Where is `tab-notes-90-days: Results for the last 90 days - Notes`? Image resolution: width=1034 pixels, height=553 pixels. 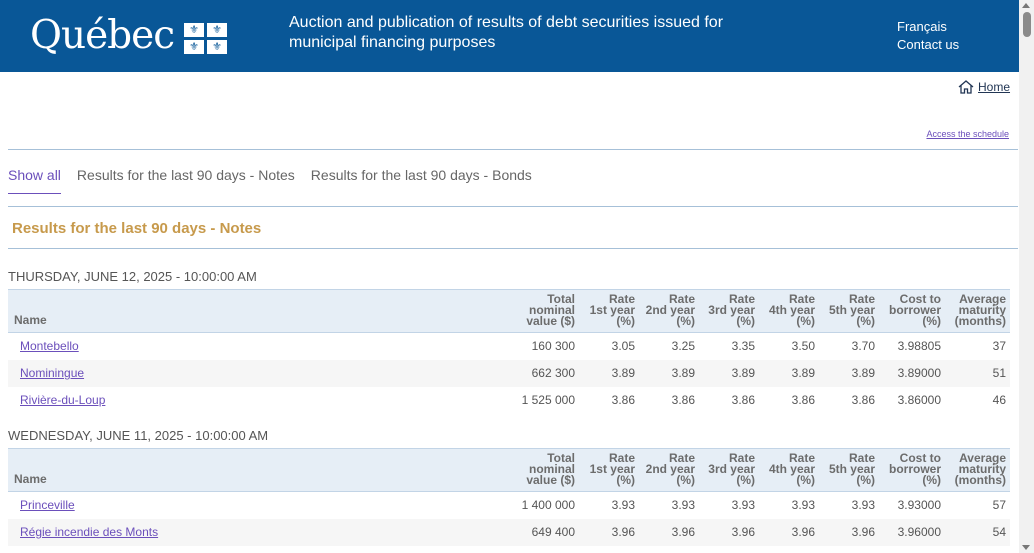
tab-notes-90-days: Results for the last 90 days - Notes is located at coordinates (186, 180).